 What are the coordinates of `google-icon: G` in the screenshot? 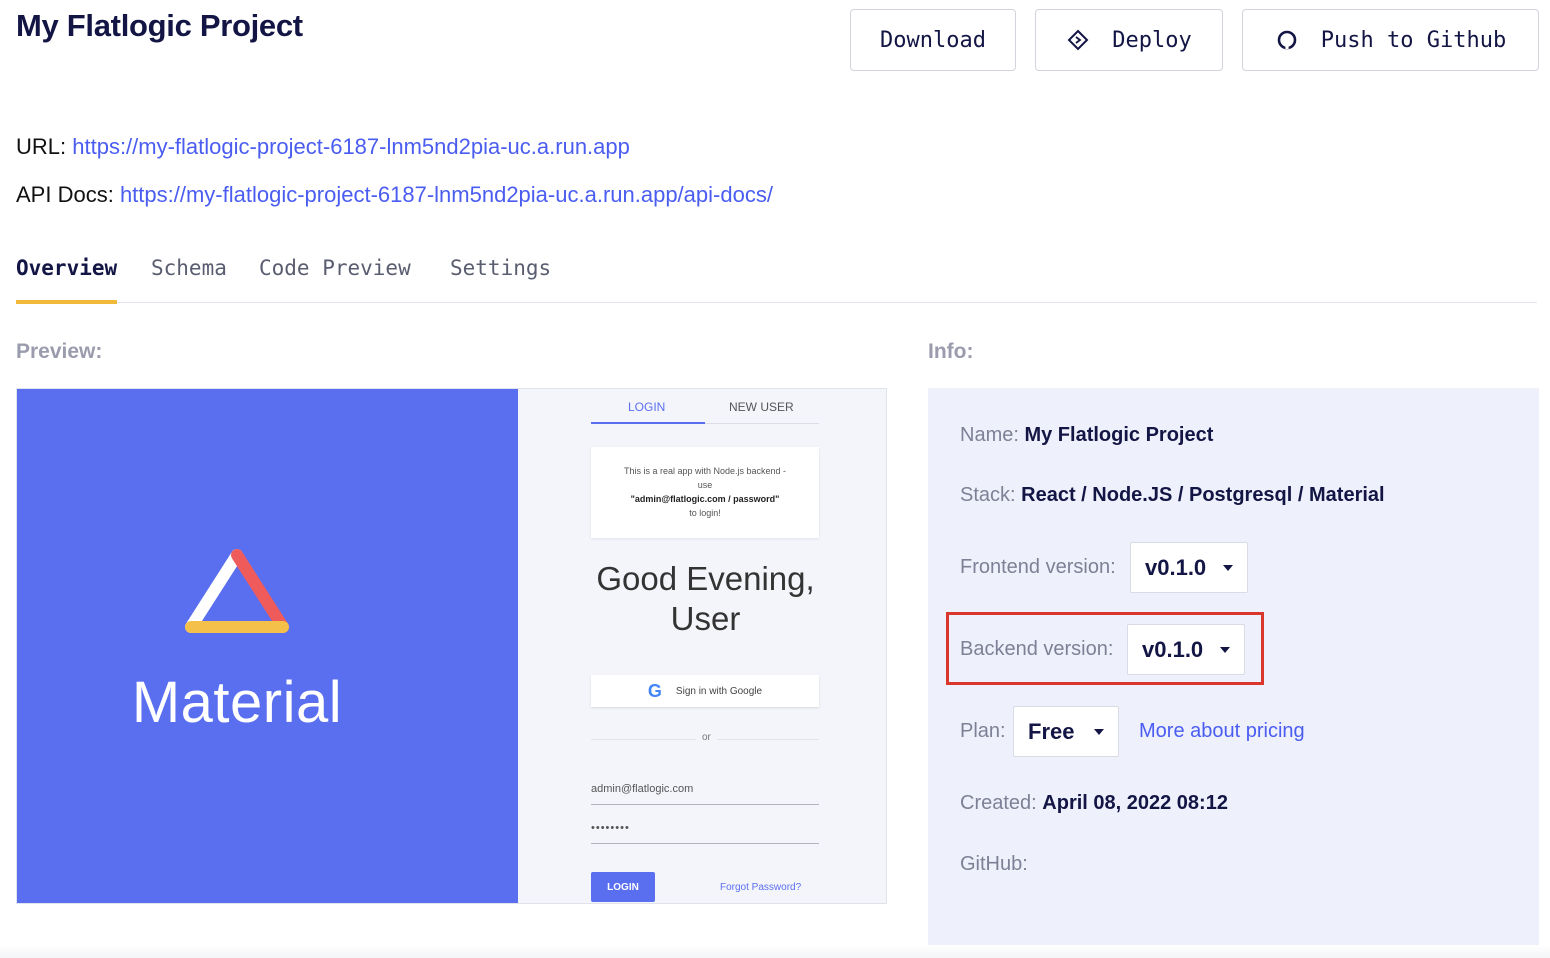 It's located at (654, 690).